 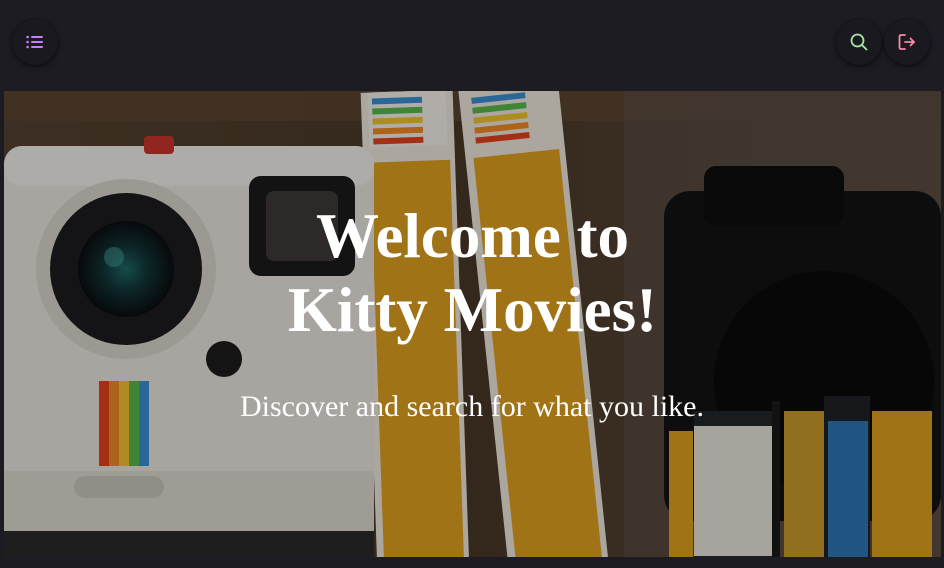 I want to click on hero-title-line-2: Kitty Movies!, so click(x=472, y=310).